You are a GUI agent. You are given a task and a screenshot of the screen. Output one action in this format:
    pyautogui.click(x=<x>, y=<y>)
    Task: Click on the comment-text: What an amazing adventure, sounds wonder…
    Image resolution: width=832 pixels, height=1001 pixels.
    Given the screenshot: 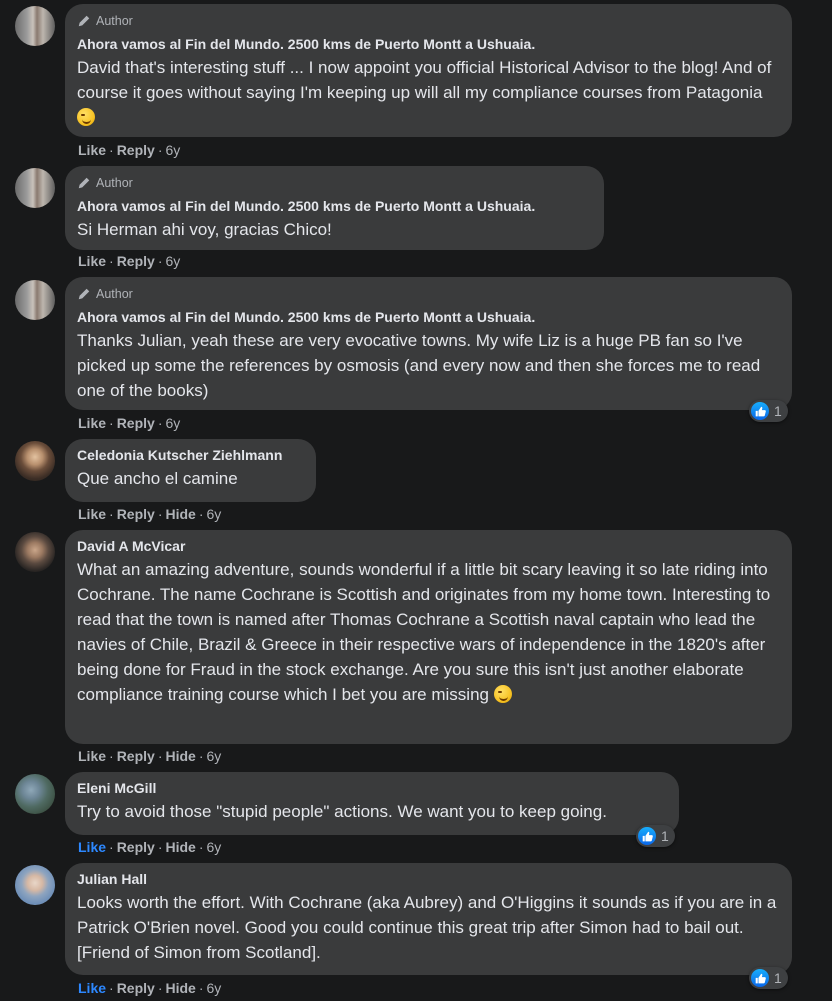 What is the action you would take?
    pyautogui.click(x=428, y=632)
    